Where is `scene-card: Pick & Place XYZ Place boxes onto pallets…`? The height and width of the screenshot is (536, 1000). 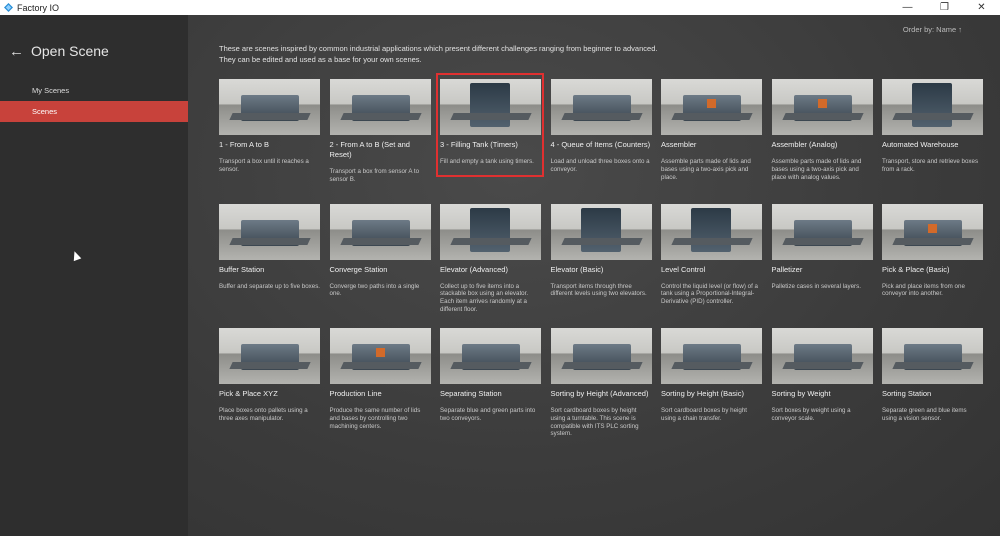 scene-card: Pick & Place XYZ Place boxes onto pallets… is located at coordinates (269, 390).